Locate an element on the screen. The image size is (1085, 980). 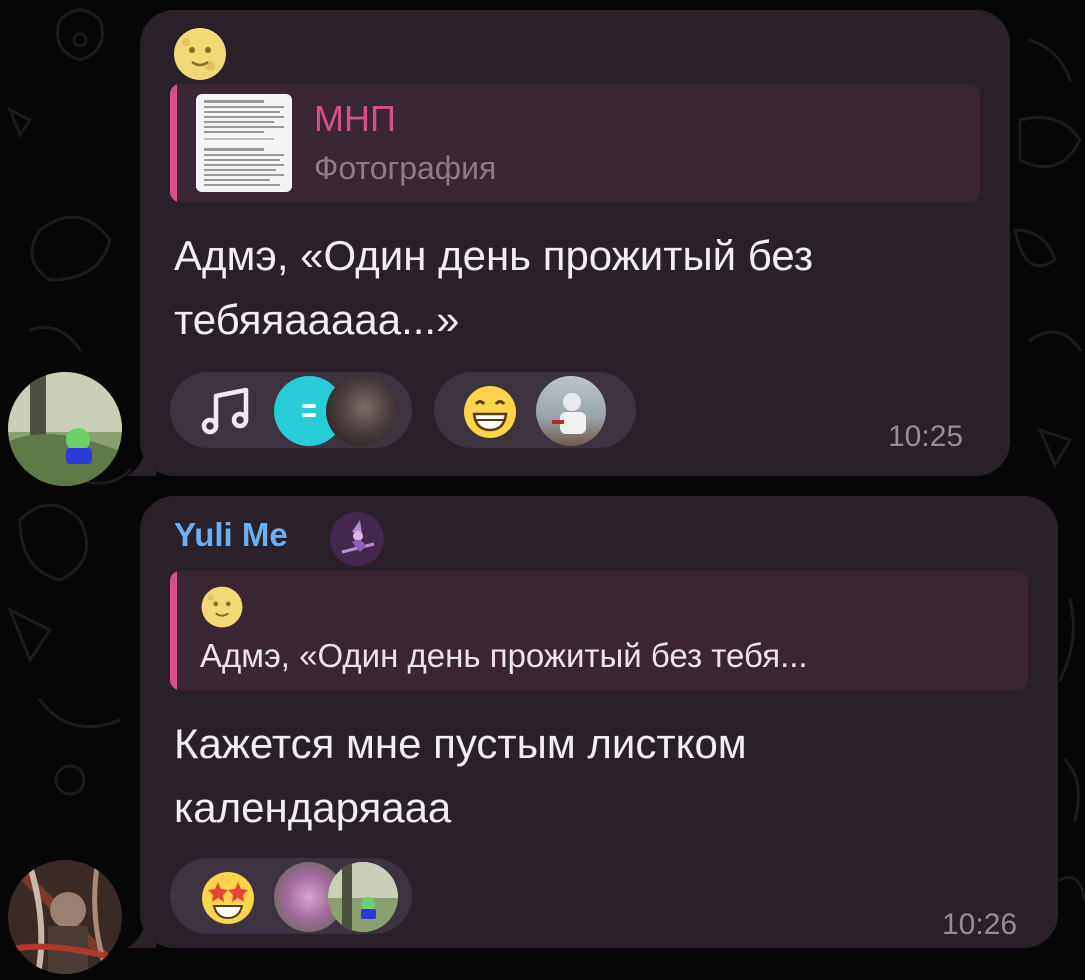
reaction-star-struck is located at coordinates (291, 896).